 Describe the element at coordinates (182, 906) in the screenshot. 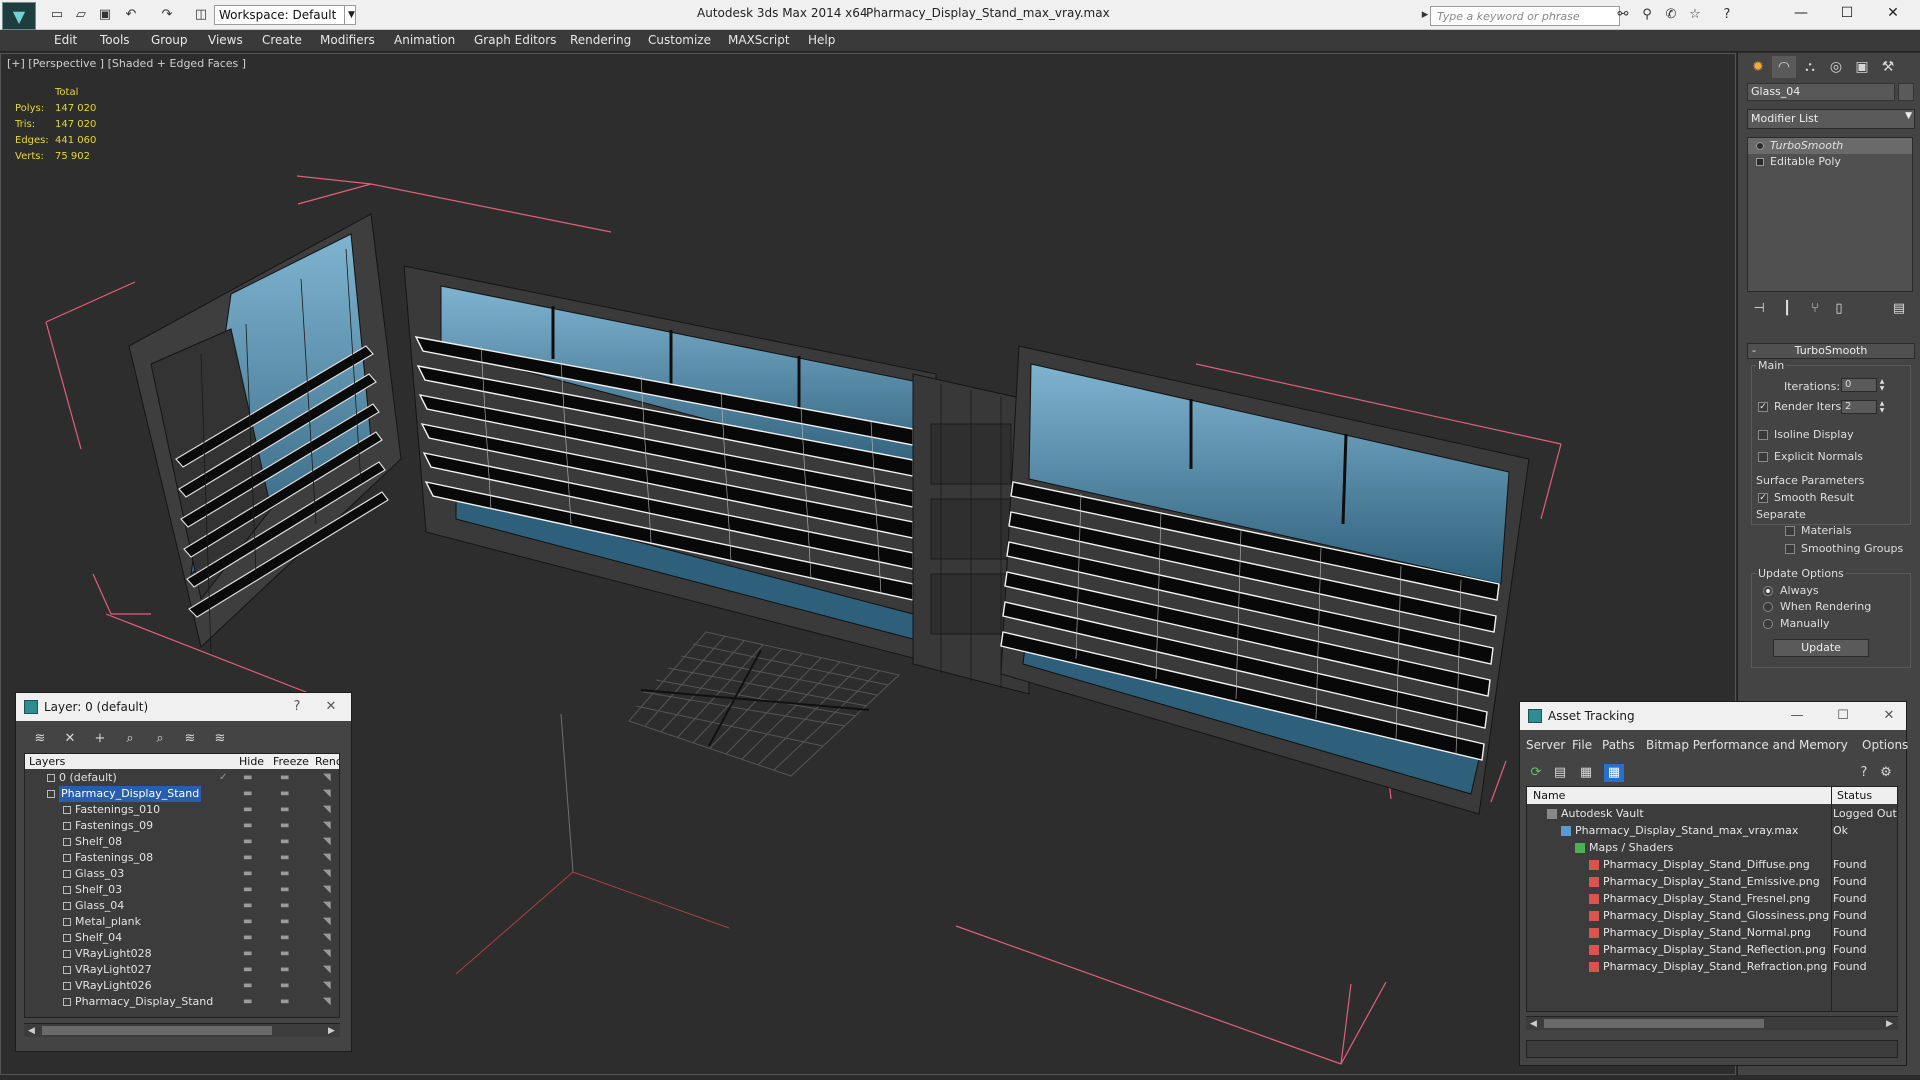

I see `layer-row: Glass_04 ▬ ▬ ◥` at that location.